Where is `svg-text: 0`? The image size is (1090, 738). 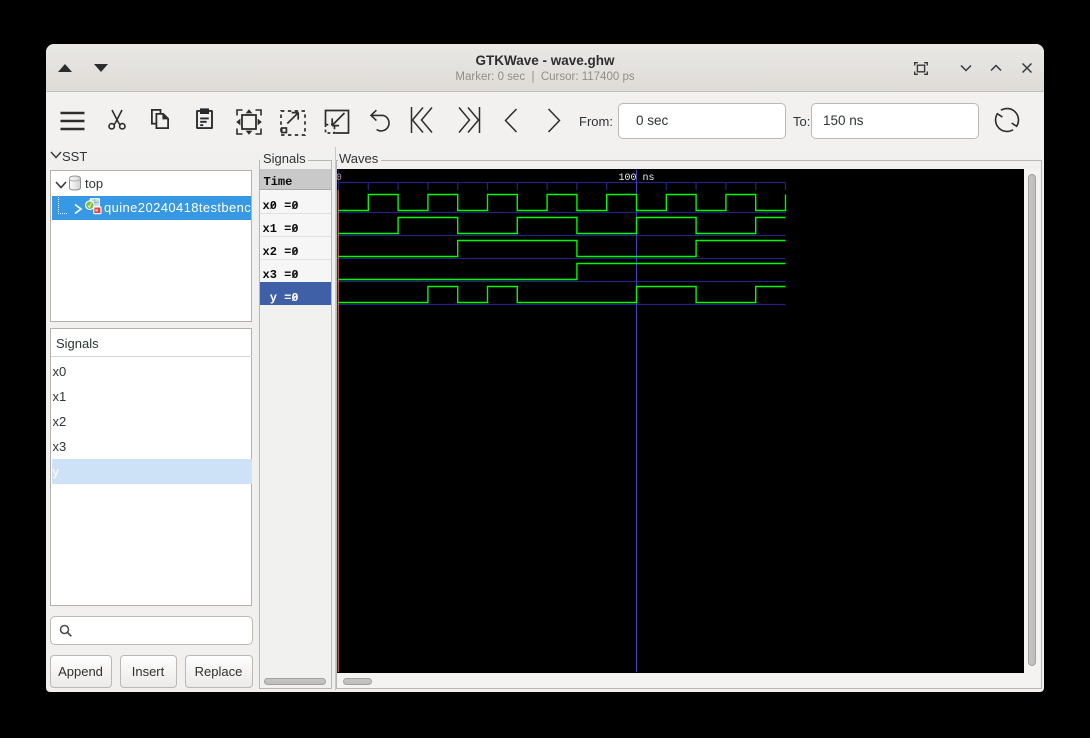 svg-text: 0 is located at coordinates (339, 177).